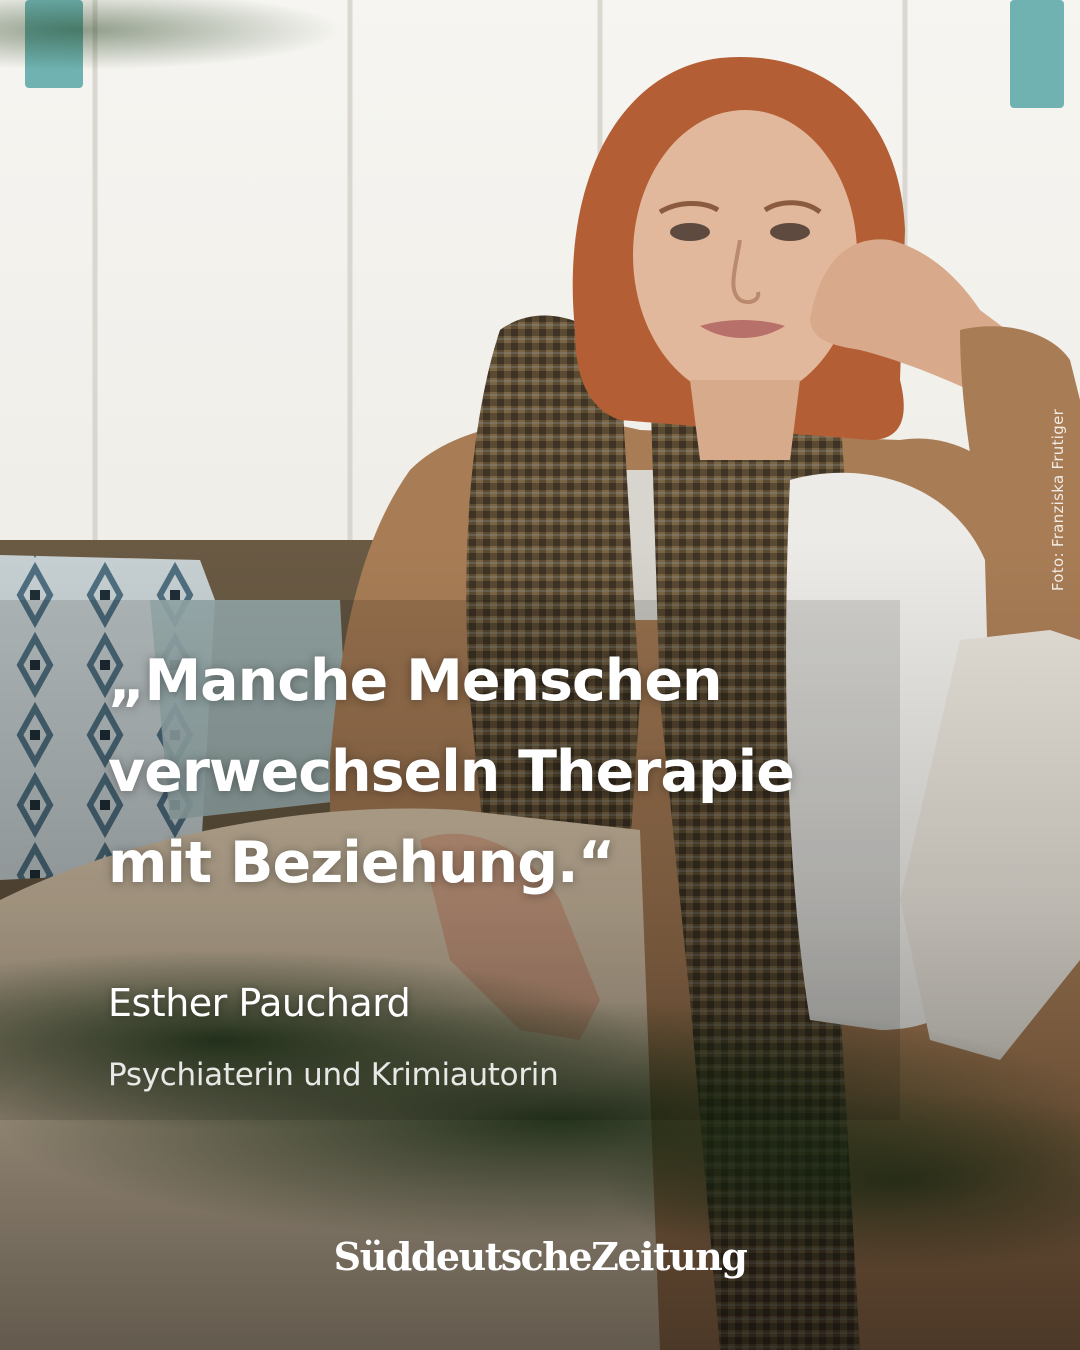  I want to click on photo-credit: Foto: Franziska Frutiger, so click(1058, 500).